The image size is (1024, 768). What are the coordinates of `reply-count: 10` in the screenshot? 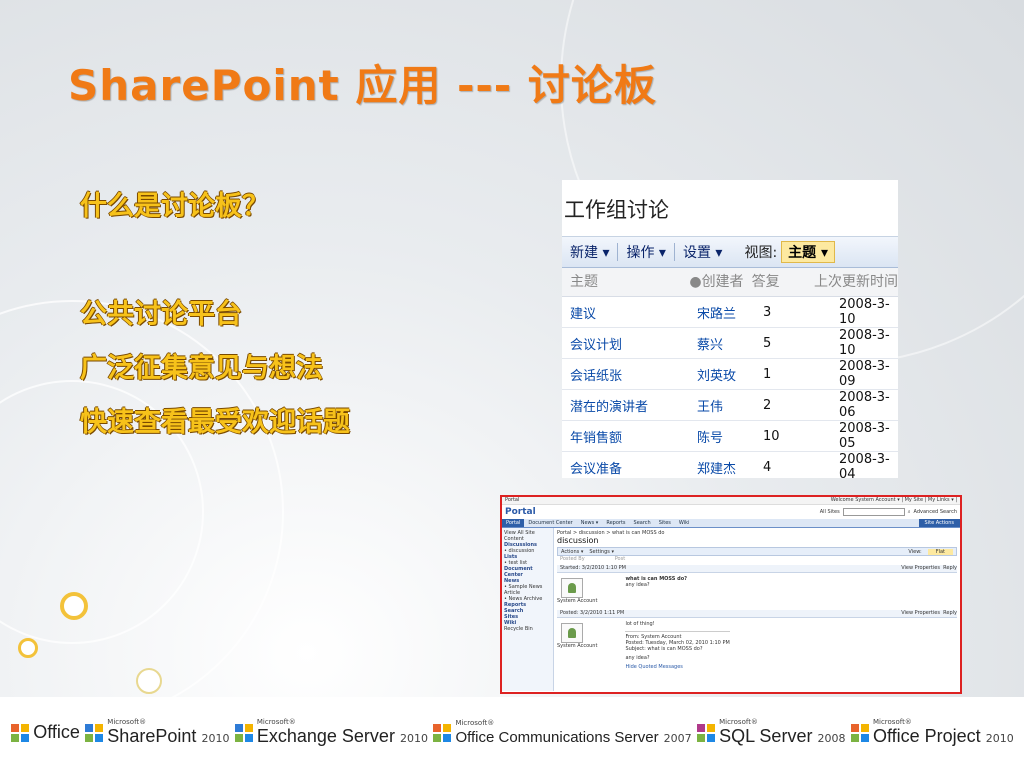 It's located at (791, 436).